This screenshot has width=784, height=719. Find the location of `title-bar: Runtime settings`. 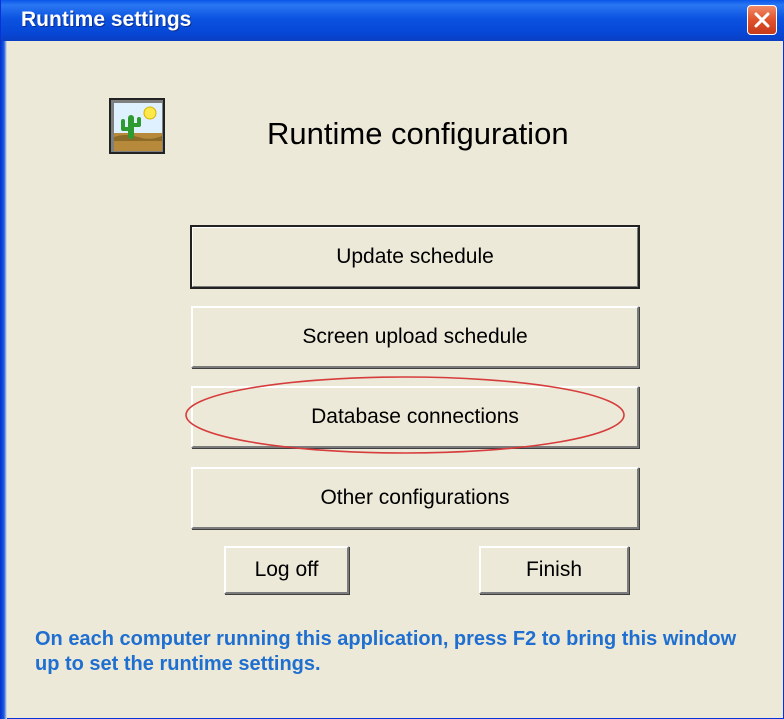

title-bar: Runtime settings is located at coordinates (392, 20).